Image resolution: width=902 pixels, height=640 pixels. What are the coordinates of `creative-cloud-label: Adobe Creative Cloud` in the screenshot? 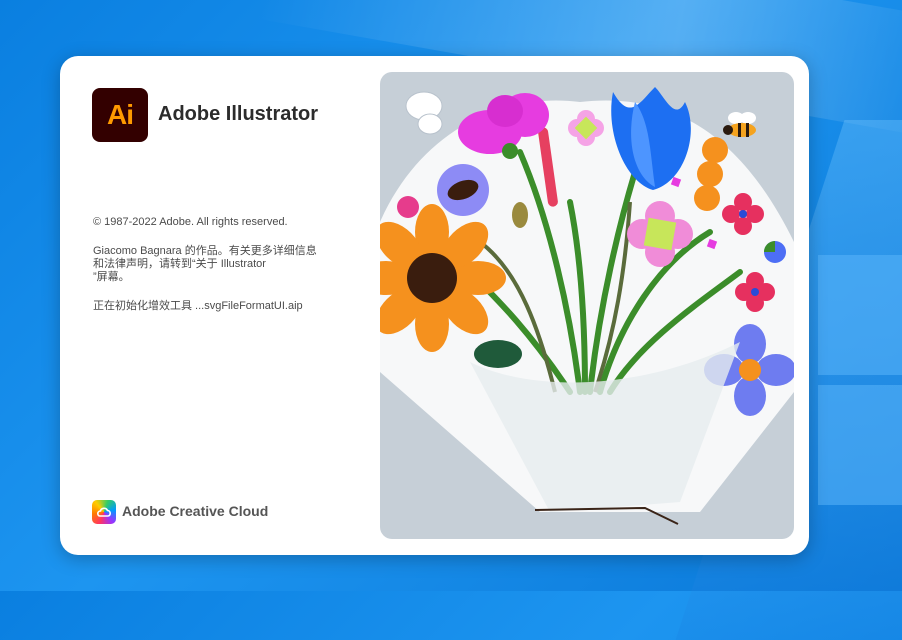 It's located at (195, 511).